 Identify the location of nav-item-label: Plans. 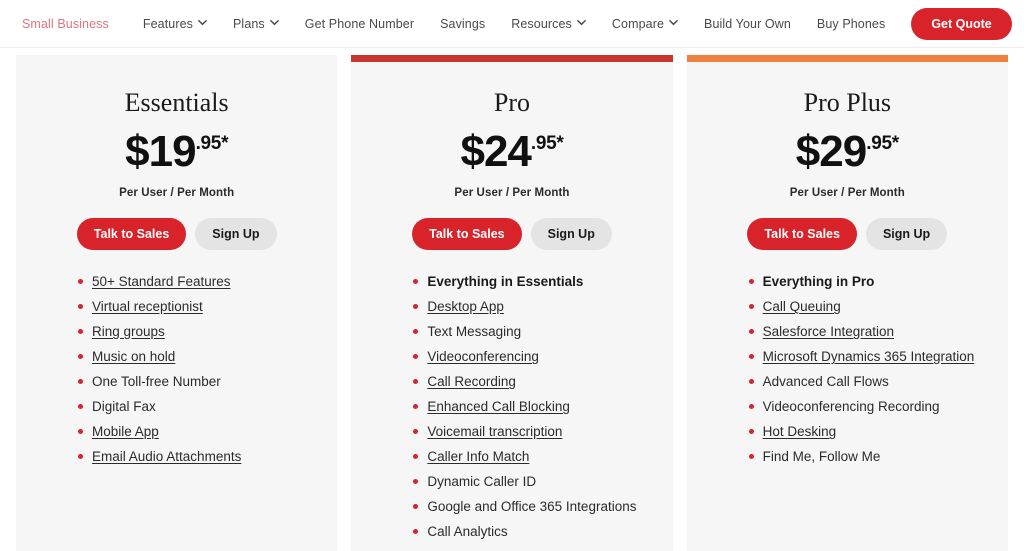
(249, 23).